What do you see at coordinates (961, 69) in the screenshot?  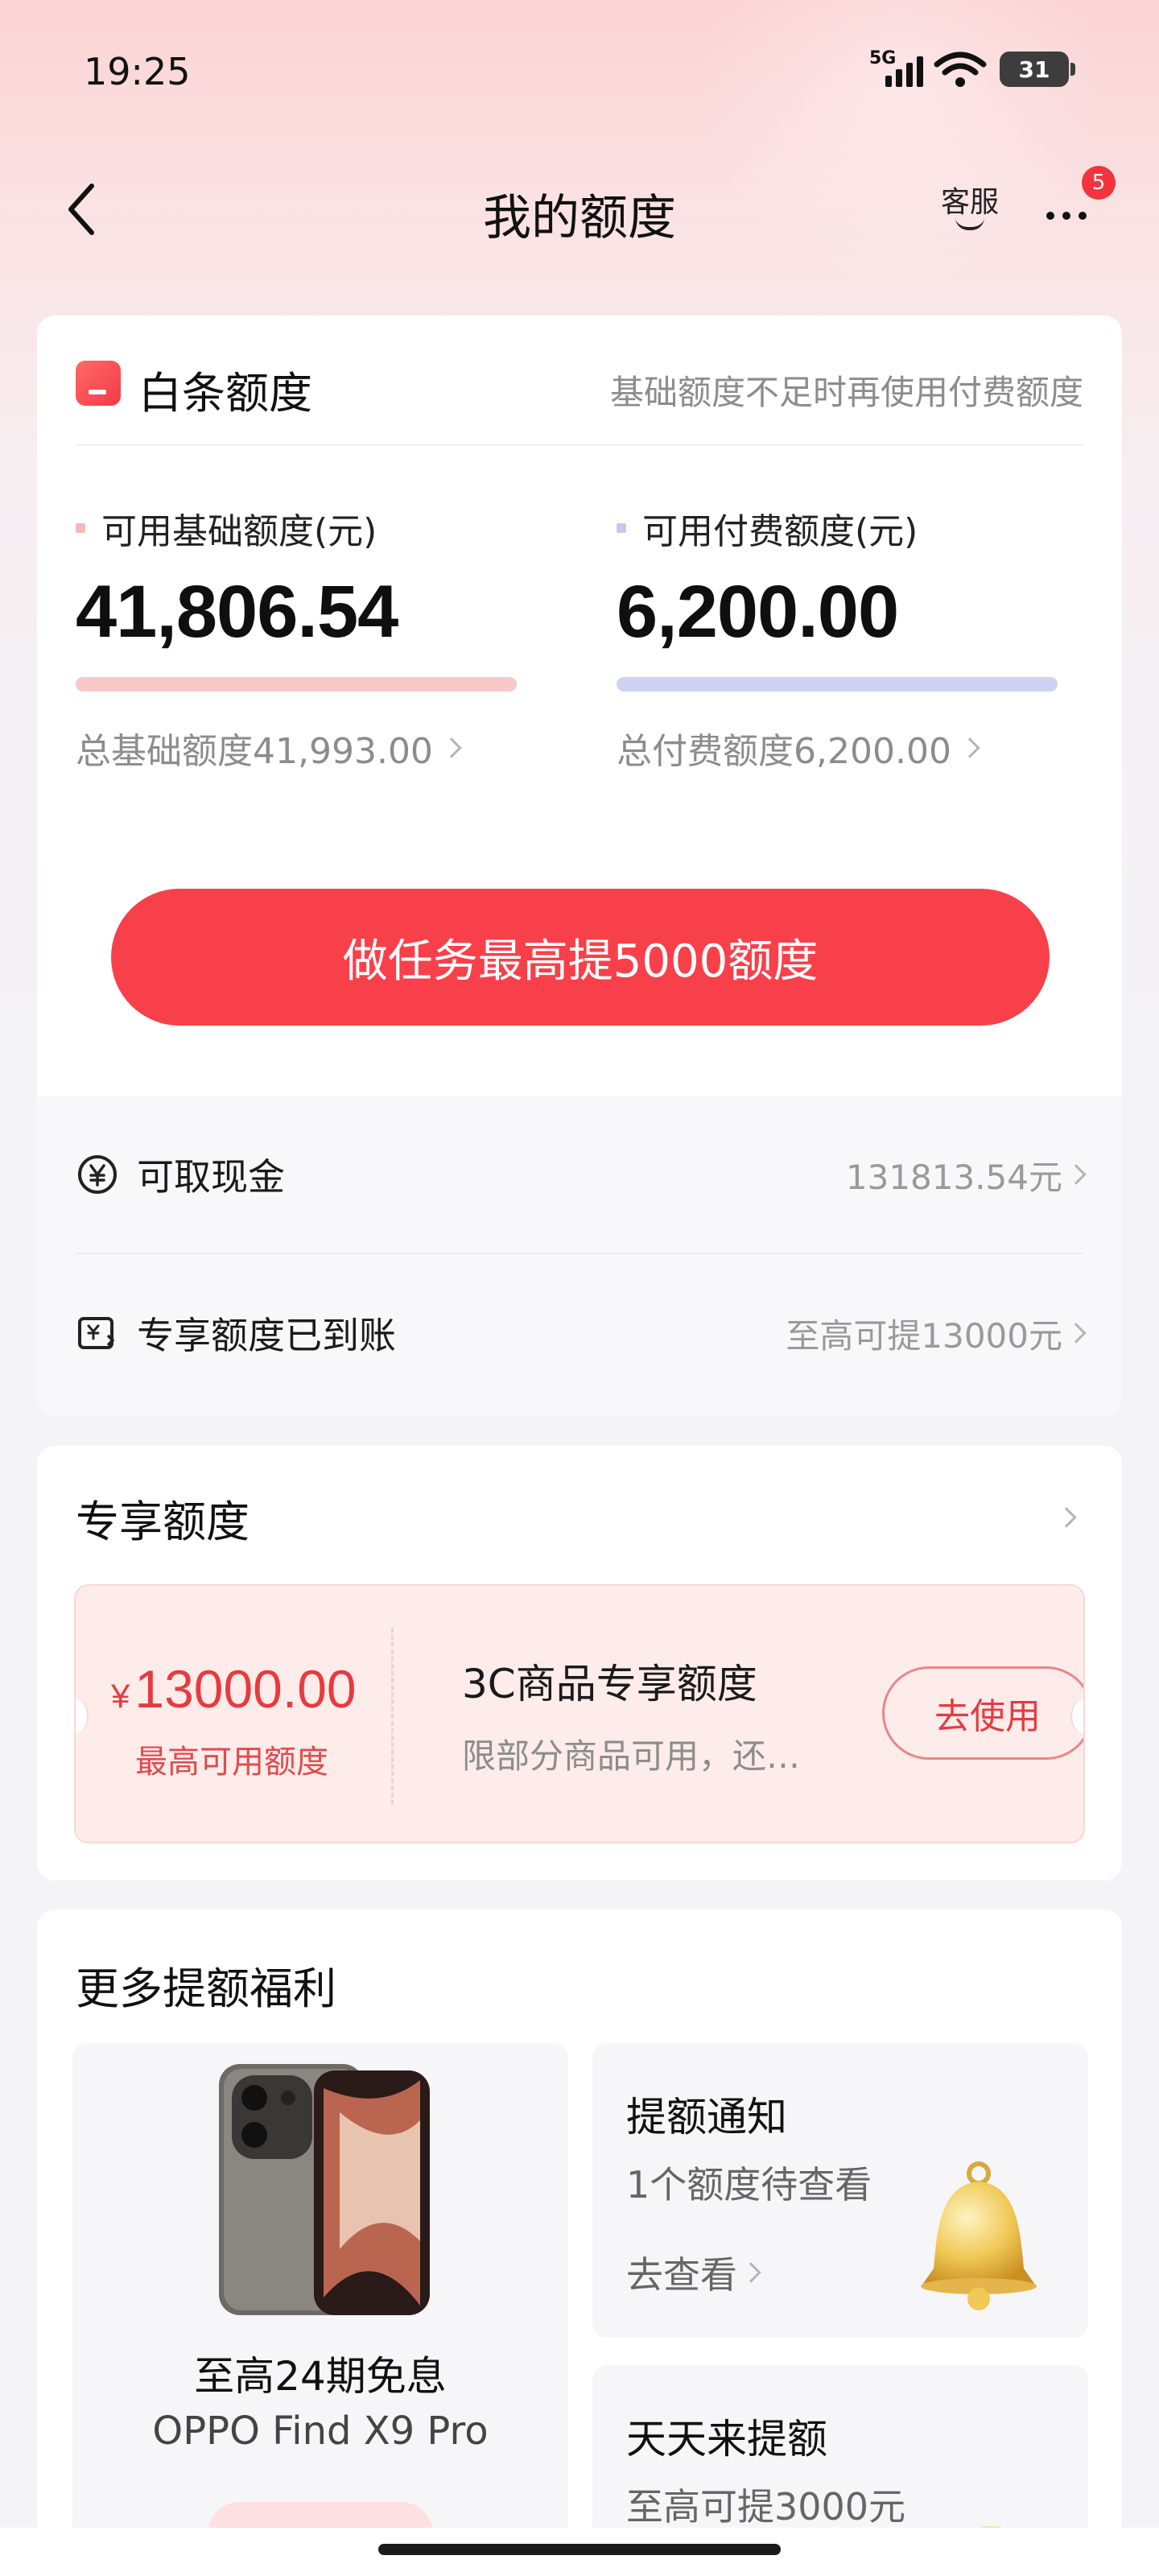 I see `wifi-icon` at bounding box center [961, 69].